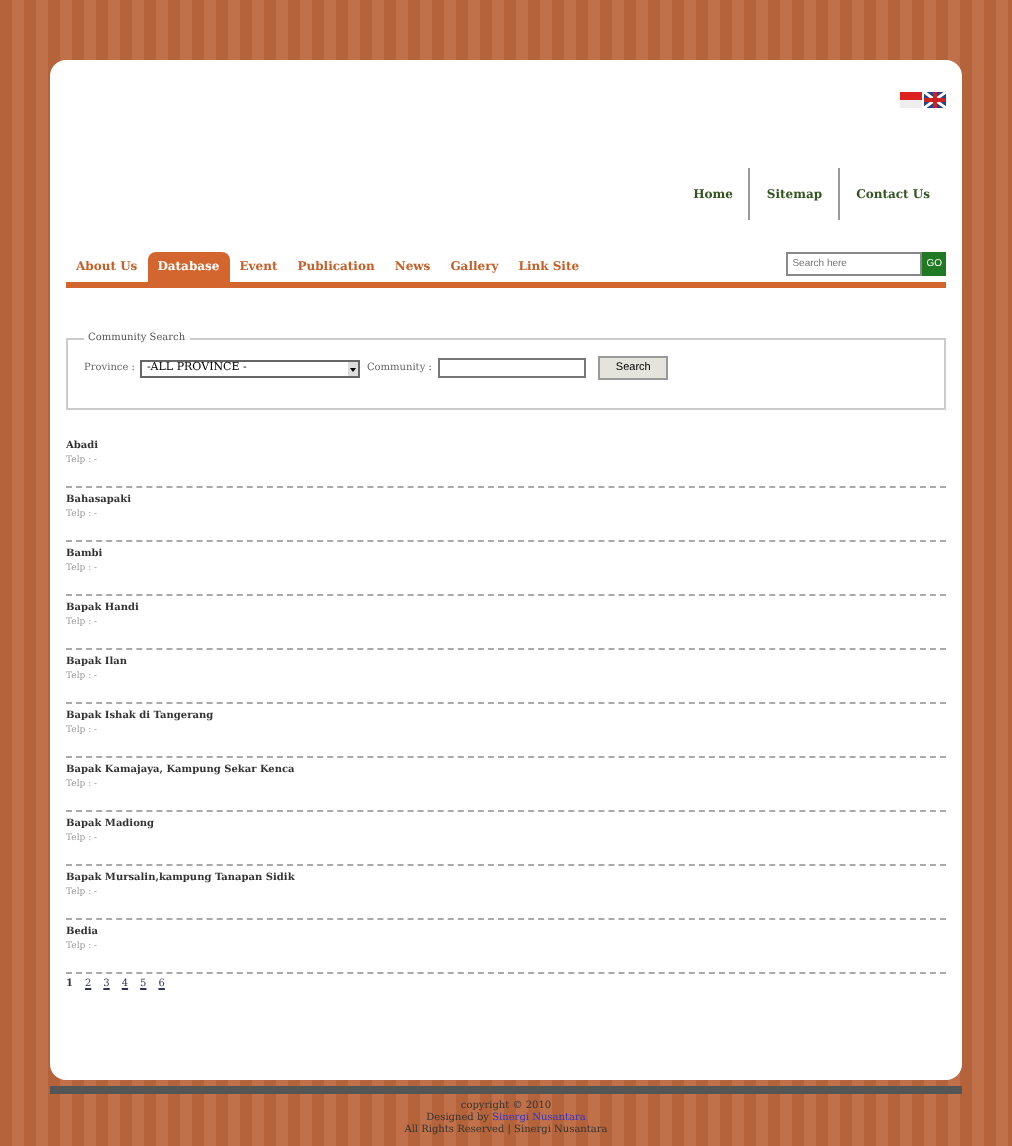  Describe the element at coordinates (511, 368) in the screenshot. I see `community-field` at that location.